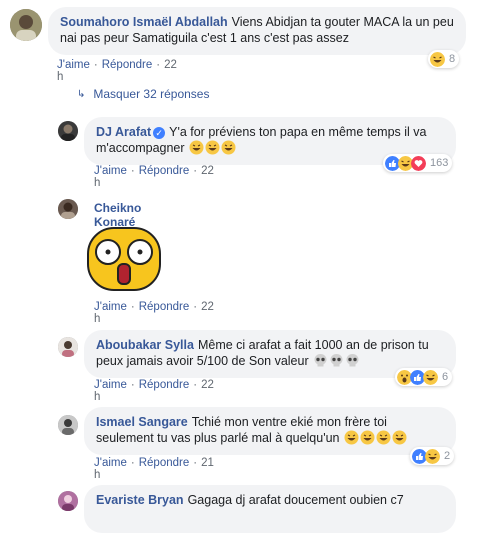 This screenshot has width=494, height=533. I want to click on shocked-face-sticker-icon, so click(124, 259).